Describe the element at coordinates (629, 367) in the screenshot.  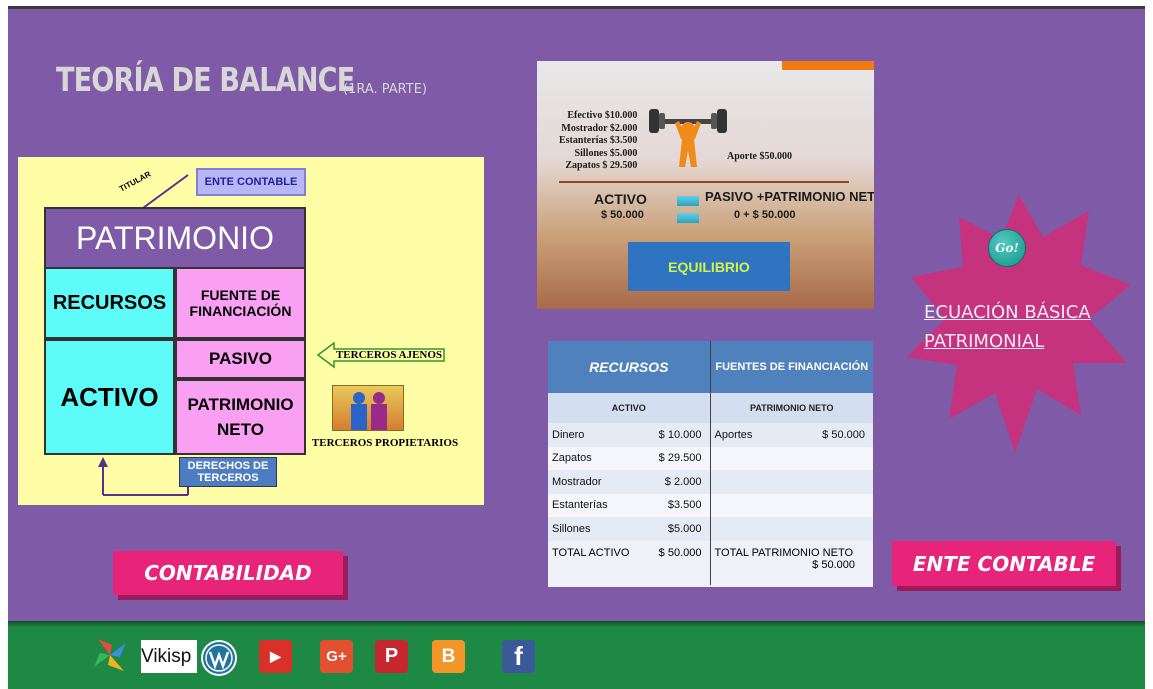
I see `header-recursos: RECURSOS` at that location.